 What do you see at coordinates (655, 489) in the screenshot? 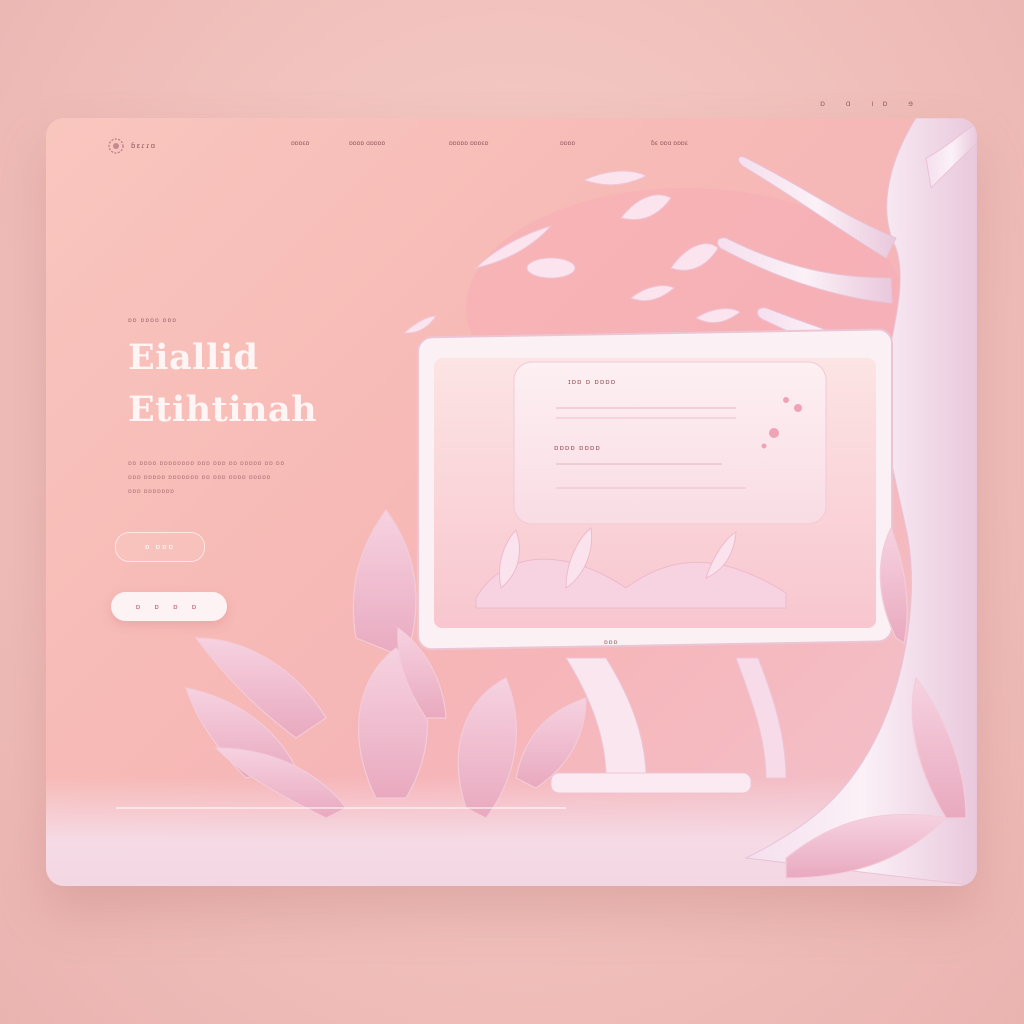
I see `monitor-illustration` at bounding box center [655, 489].